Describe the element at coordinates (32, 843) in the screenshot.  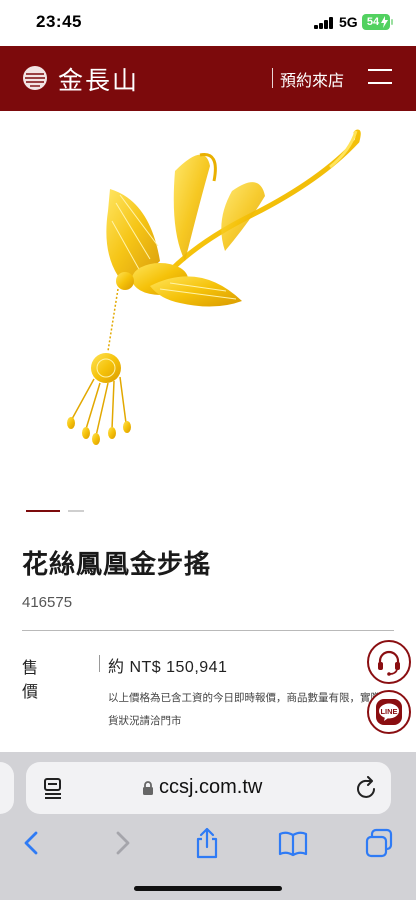
I see `back-icon` at that location.